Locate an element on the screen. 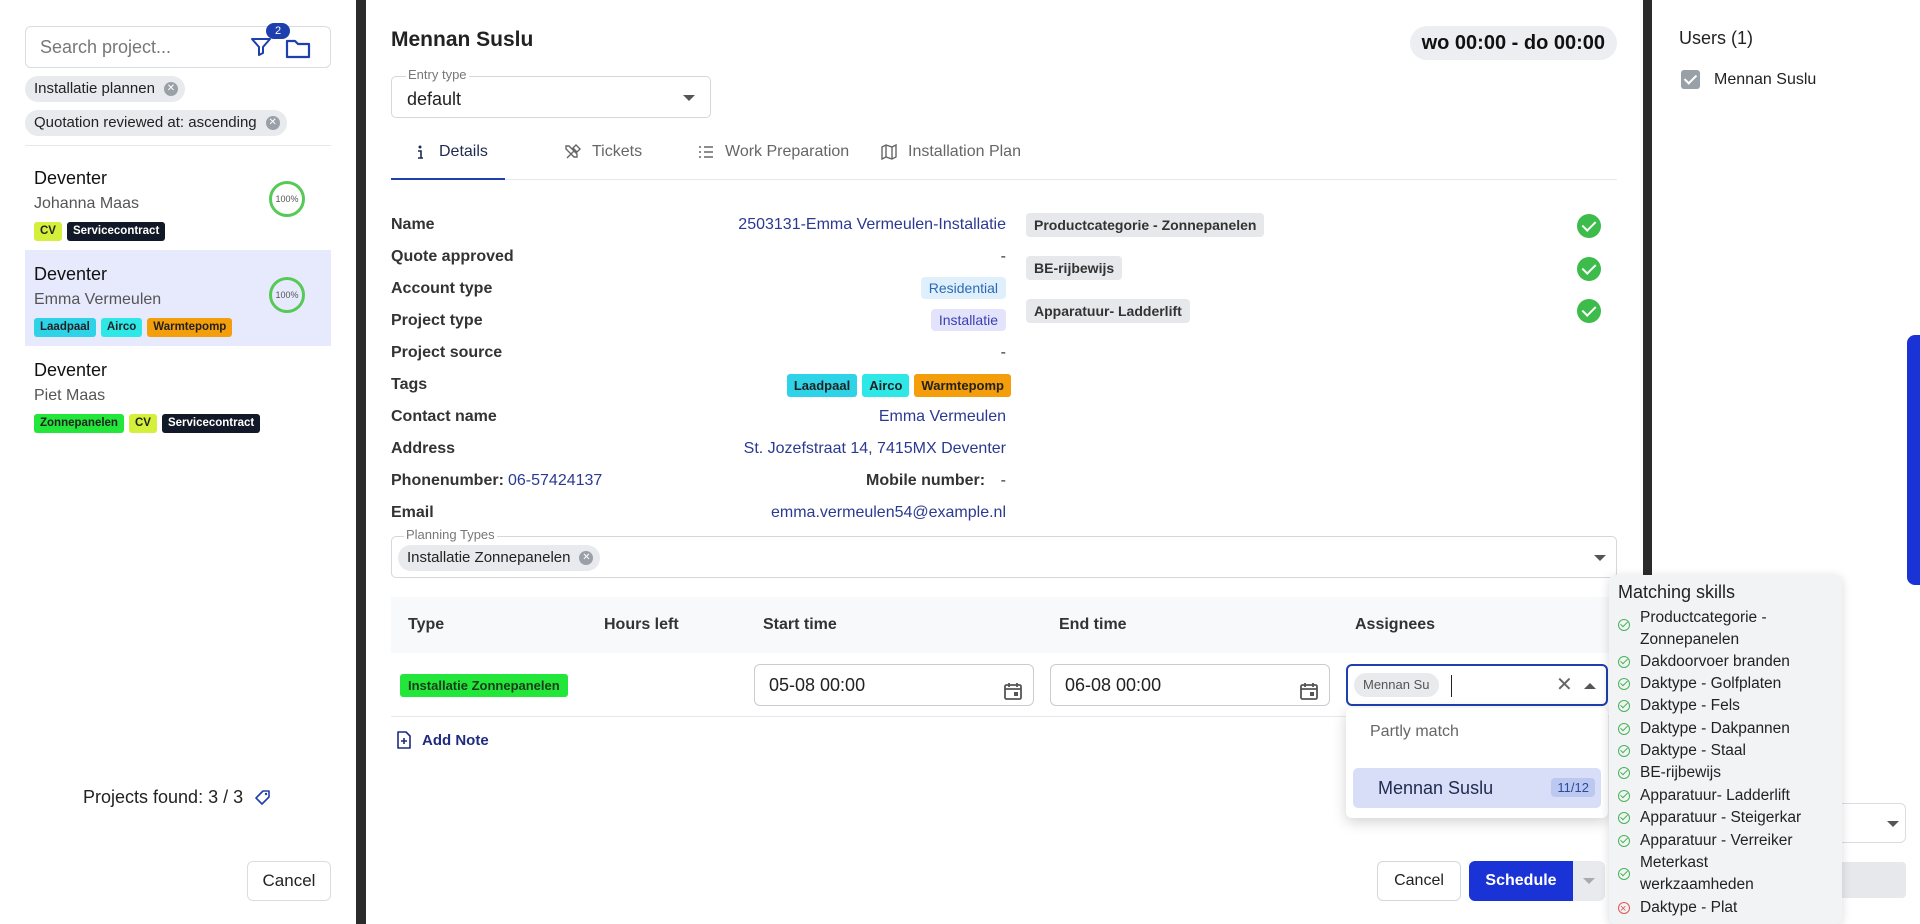 The width and height of the screenshot is (1920, 924). contact-value: Emma Vermeulen is located at coordinates (942, 417).